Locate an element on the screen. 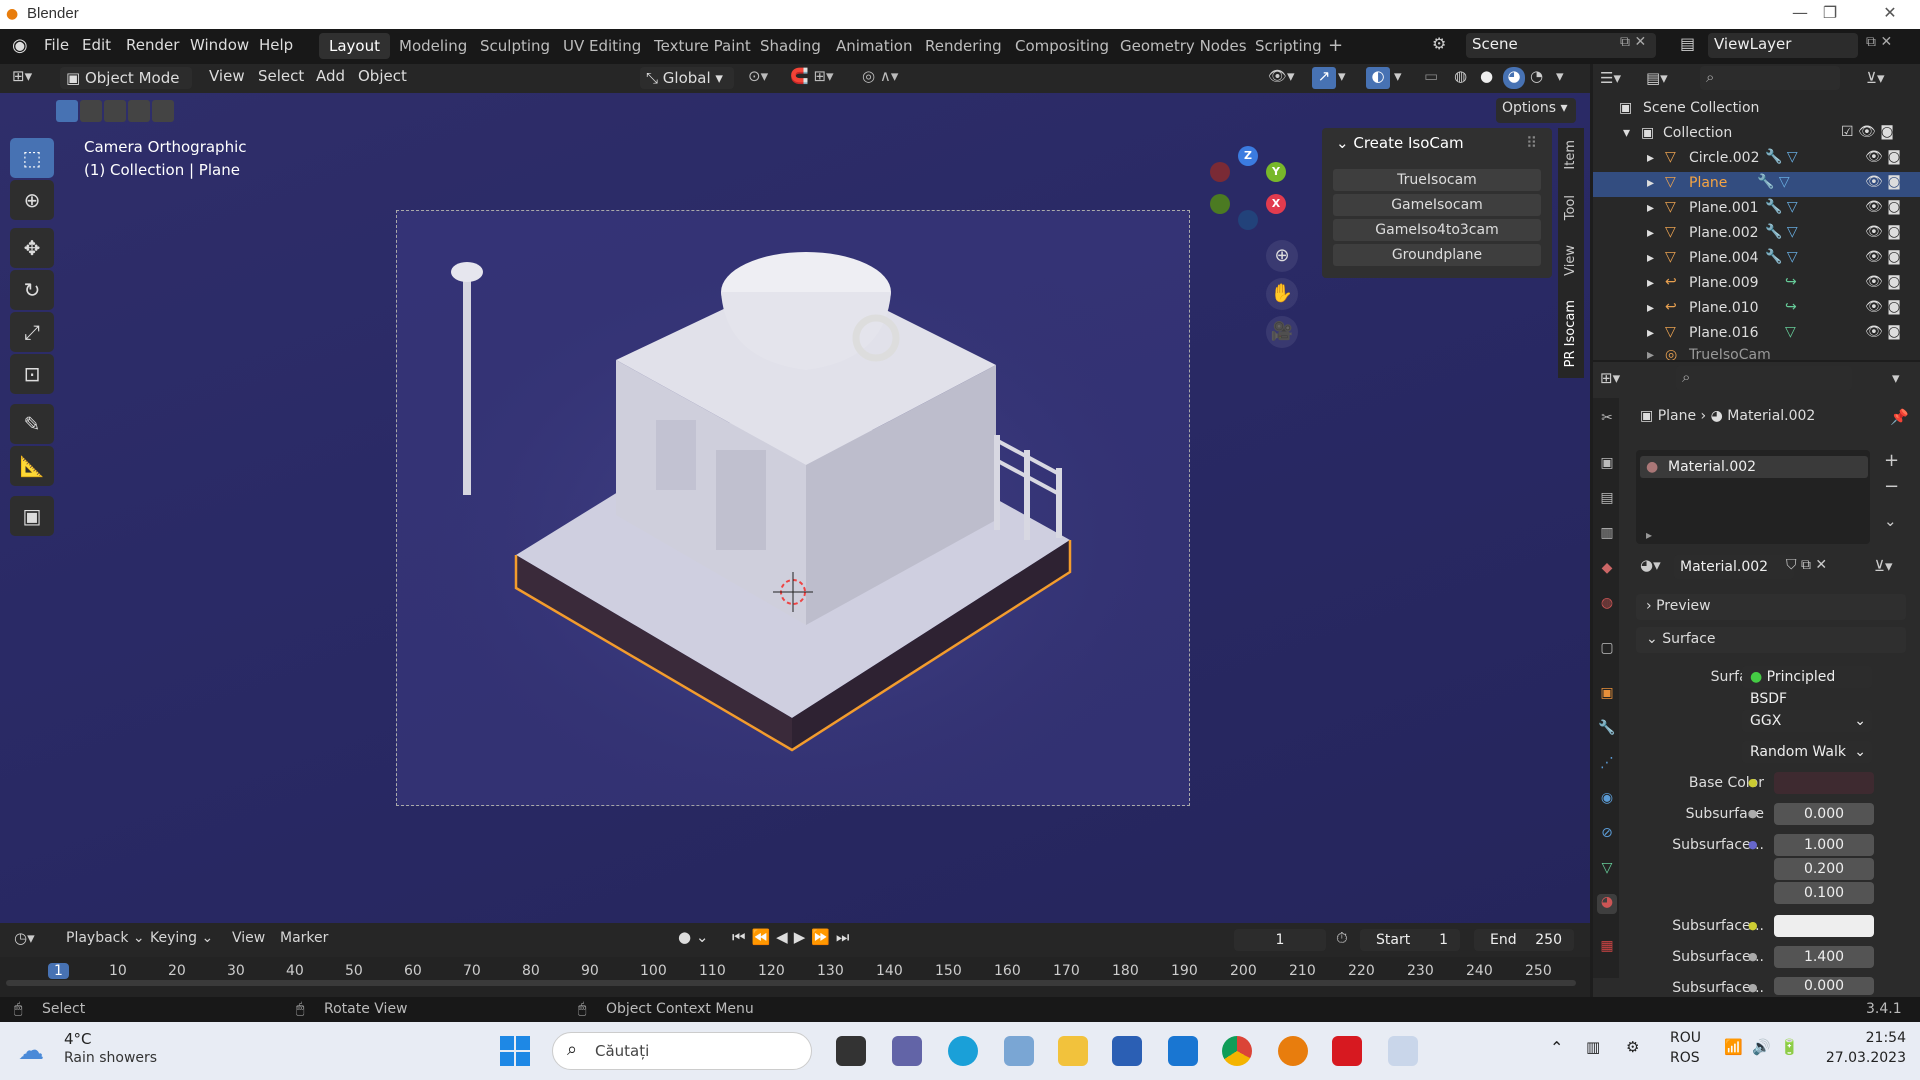 This screenshot has height=1080, width=1920. tab-view: View is located at coordinates (1570, 260).